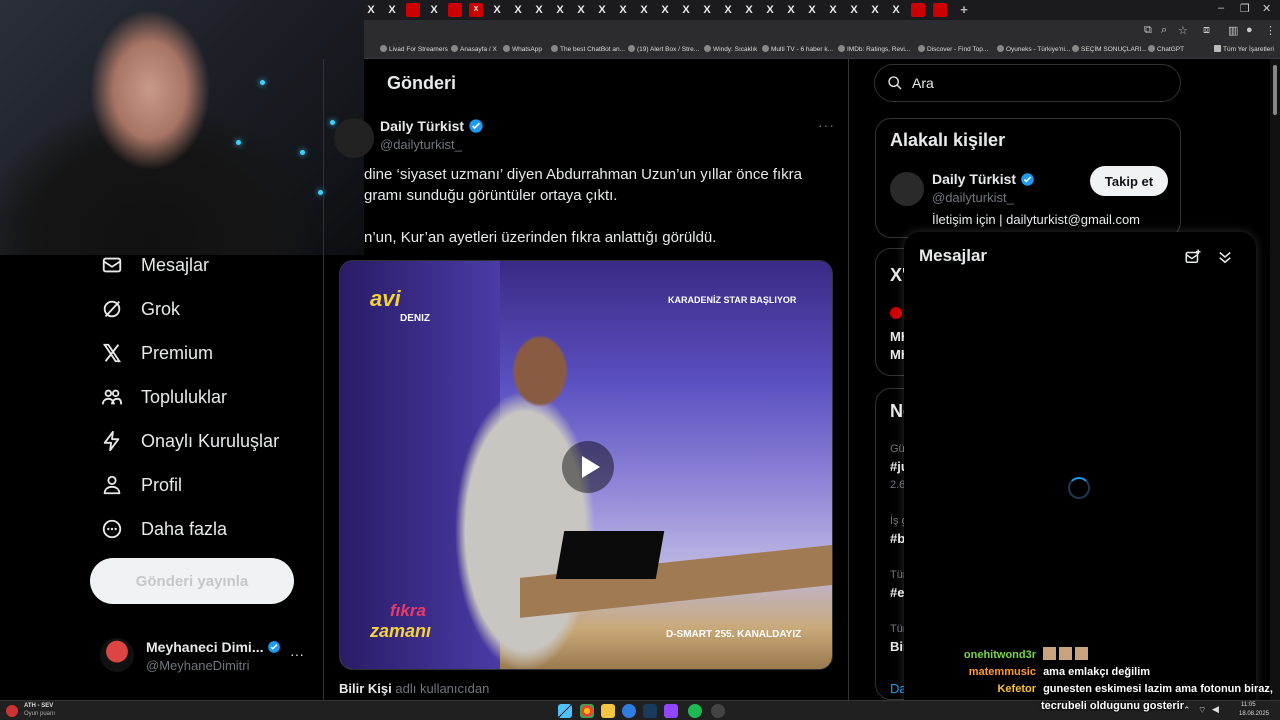 Image resolution: width=1280 pixels, height=720 pixels. I want to click on post-button: Gönderi yayınla, so click(192, 581).